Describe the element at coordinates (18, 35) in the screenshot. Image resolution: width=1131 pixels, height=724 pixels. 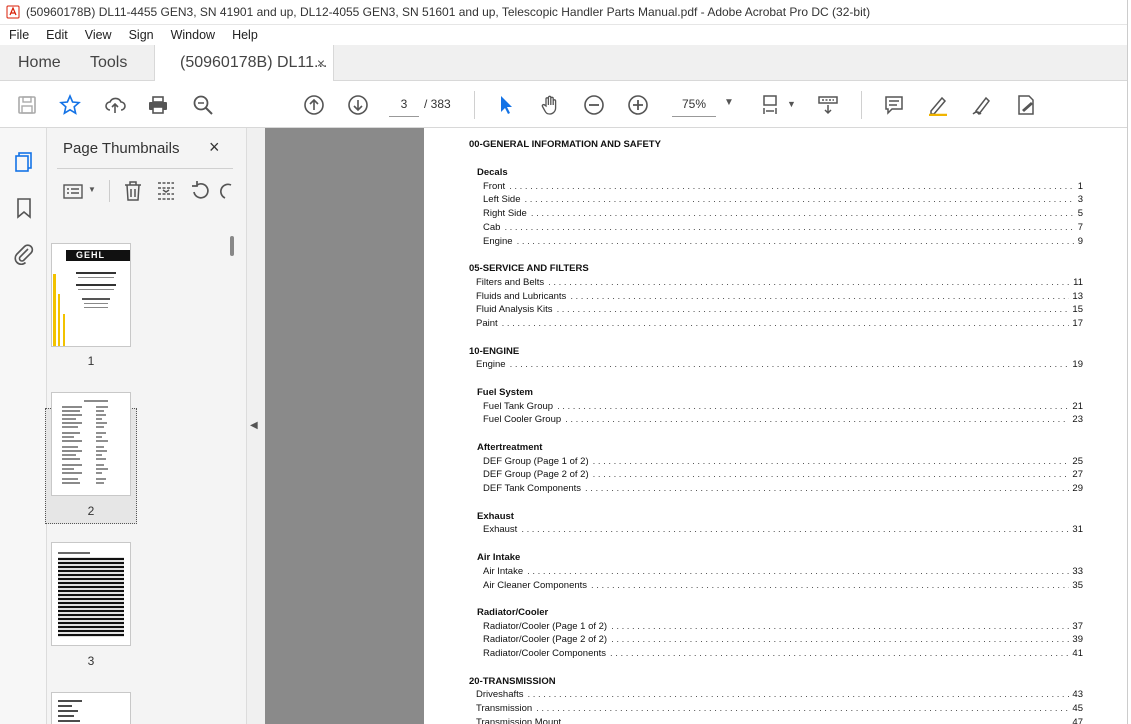
I see `menu-file: File` at that location.